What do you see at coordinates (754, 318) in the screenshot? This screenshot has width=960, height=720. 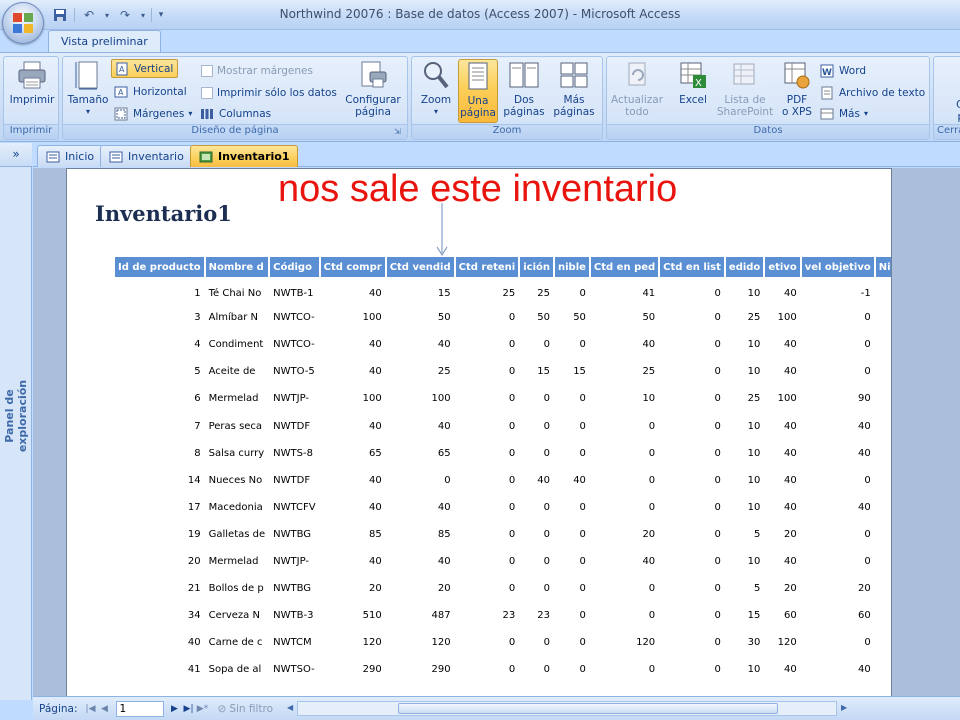 I see `report-cell: 25` at bounding box center [754, 318].